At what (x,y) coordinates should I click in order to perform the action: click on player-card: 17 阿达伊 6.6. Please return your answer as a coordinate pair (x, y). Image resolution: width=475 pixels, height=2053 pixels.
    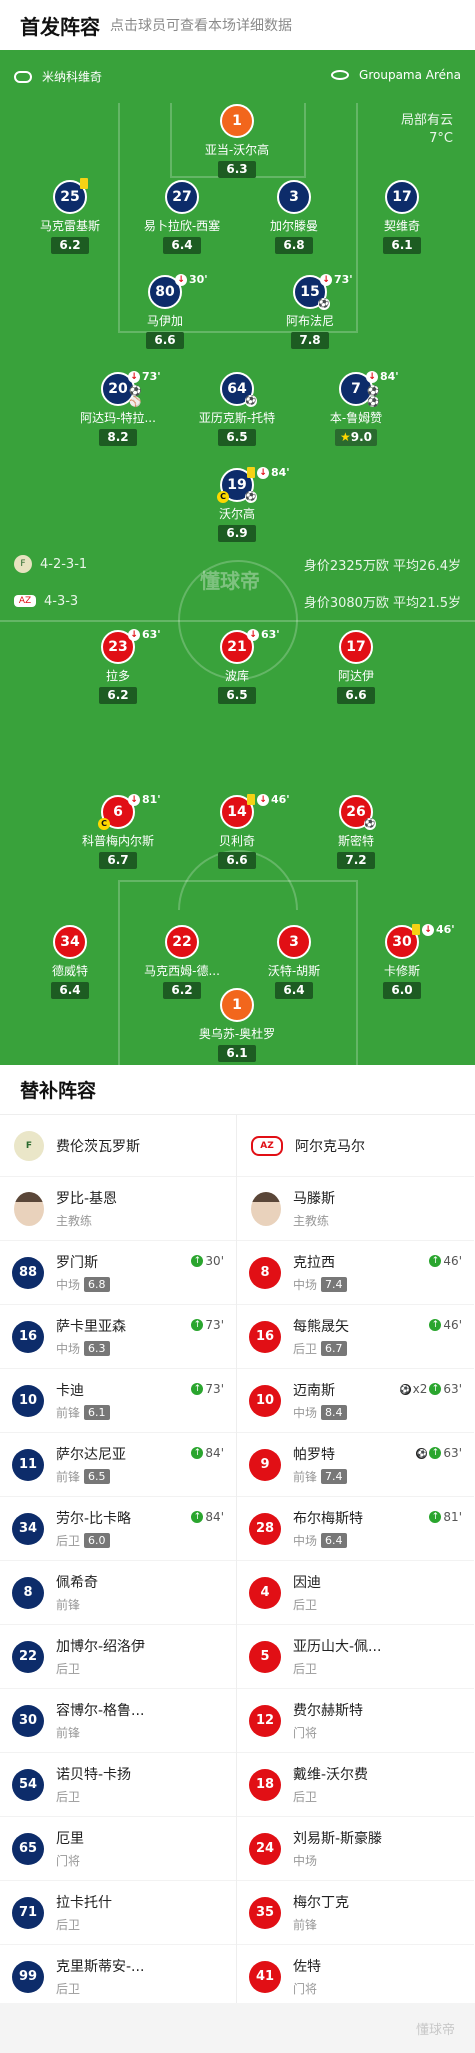
    Looking at the image, I should click on (356, 667).